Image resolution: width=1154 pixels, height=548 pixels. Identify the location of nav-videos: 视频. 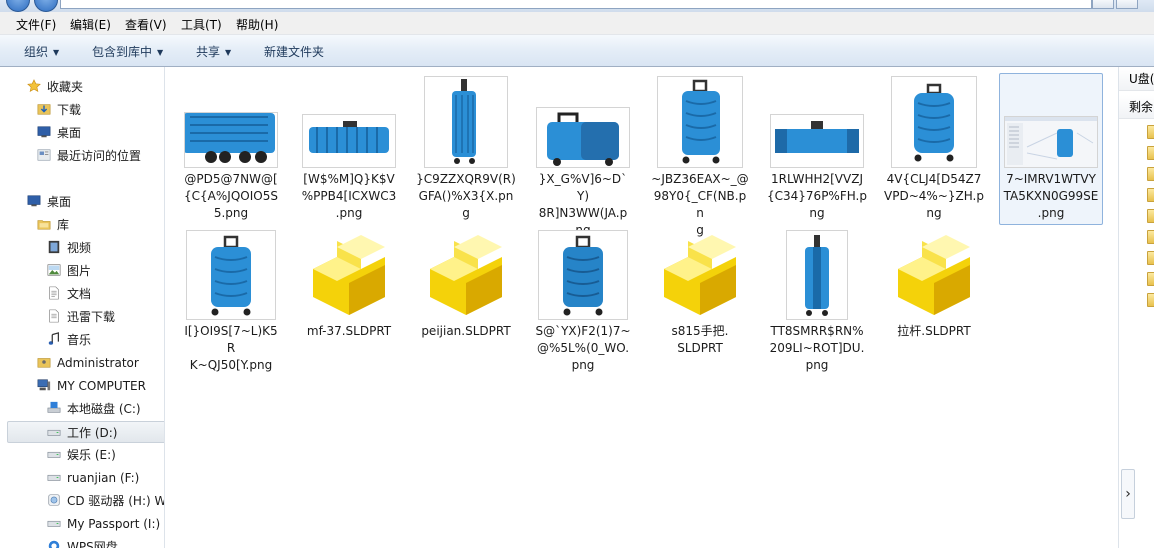
(68, 248).